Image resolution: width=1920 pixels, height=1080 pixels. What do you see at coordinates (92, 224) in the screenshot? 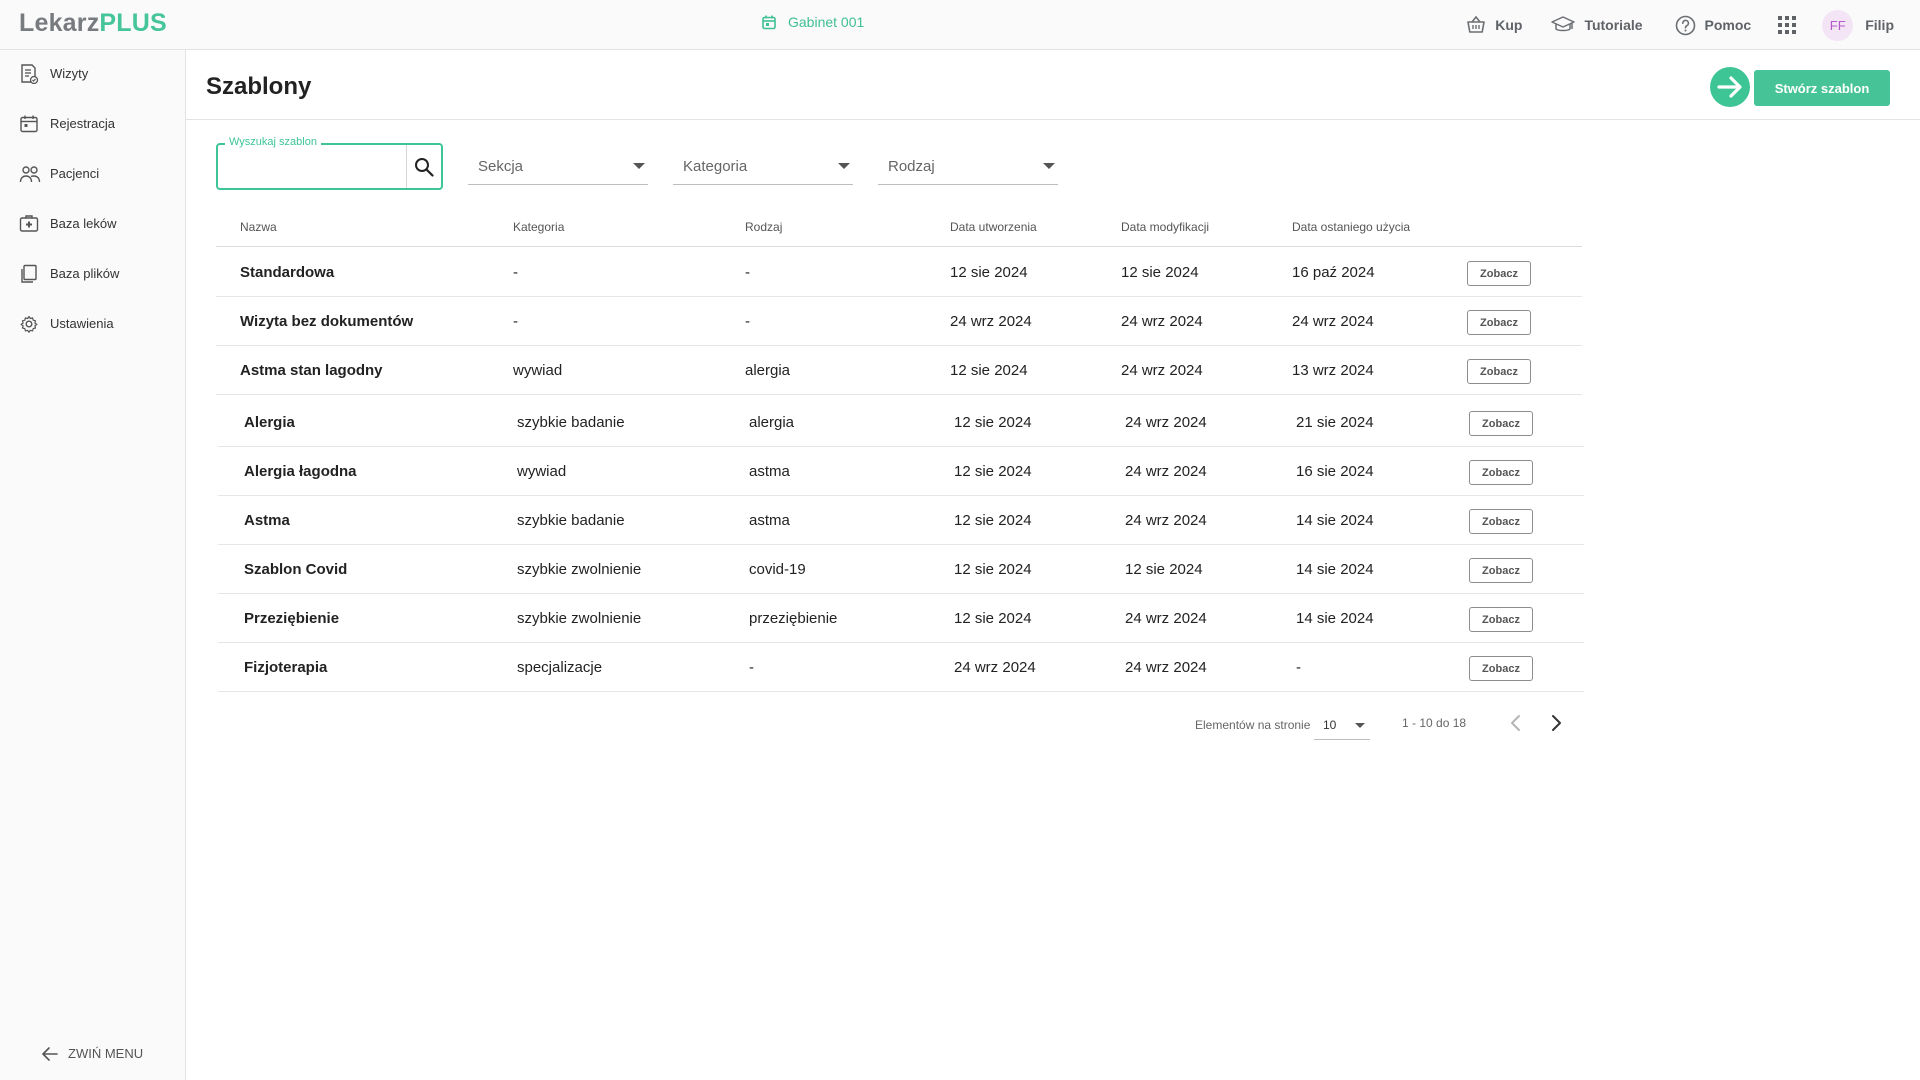
I see `sidebar-item-drug-database: Baza leków` at bounding box center [92, 224].